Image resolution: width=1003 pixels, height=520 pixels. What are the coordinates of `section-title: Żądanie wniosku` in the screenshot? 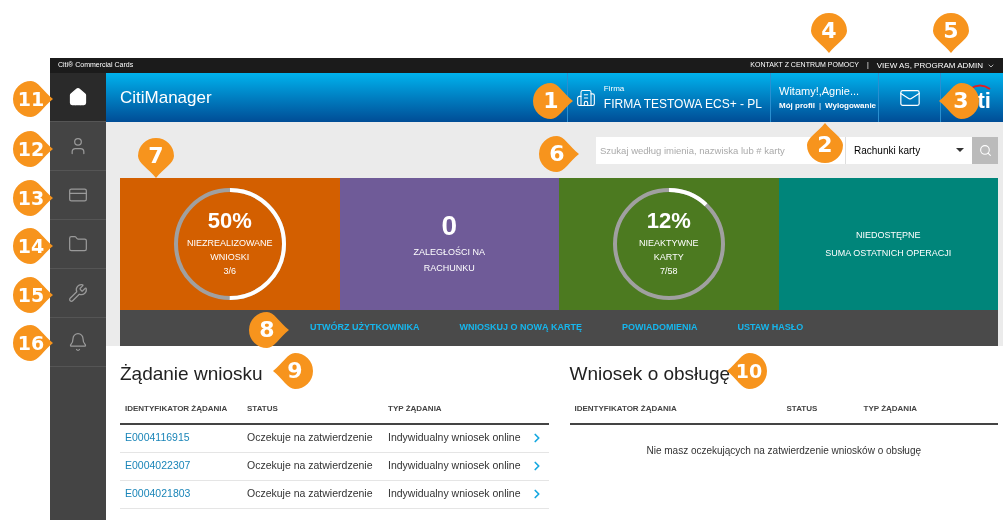 It's located at (191, 374).